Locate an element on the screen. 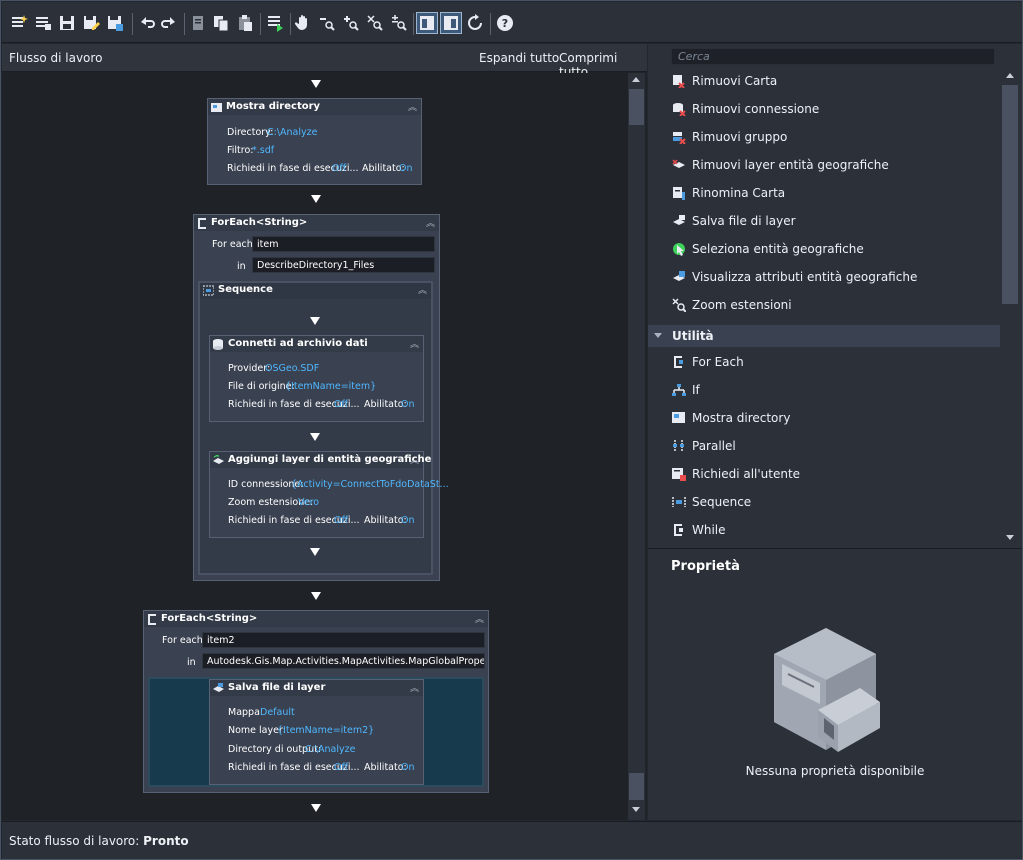  toolbox-item: For Each is located at coordinates (824, 362).